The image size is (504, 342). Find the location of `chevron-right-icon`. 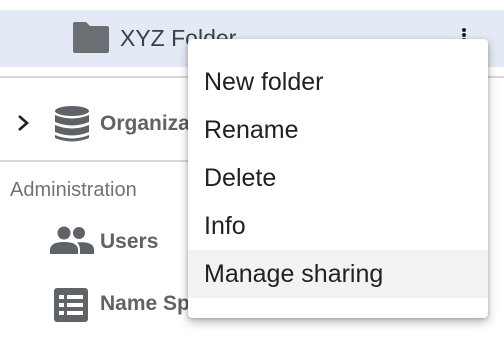

chevron-right-icon is located at coordinates (23, 123).